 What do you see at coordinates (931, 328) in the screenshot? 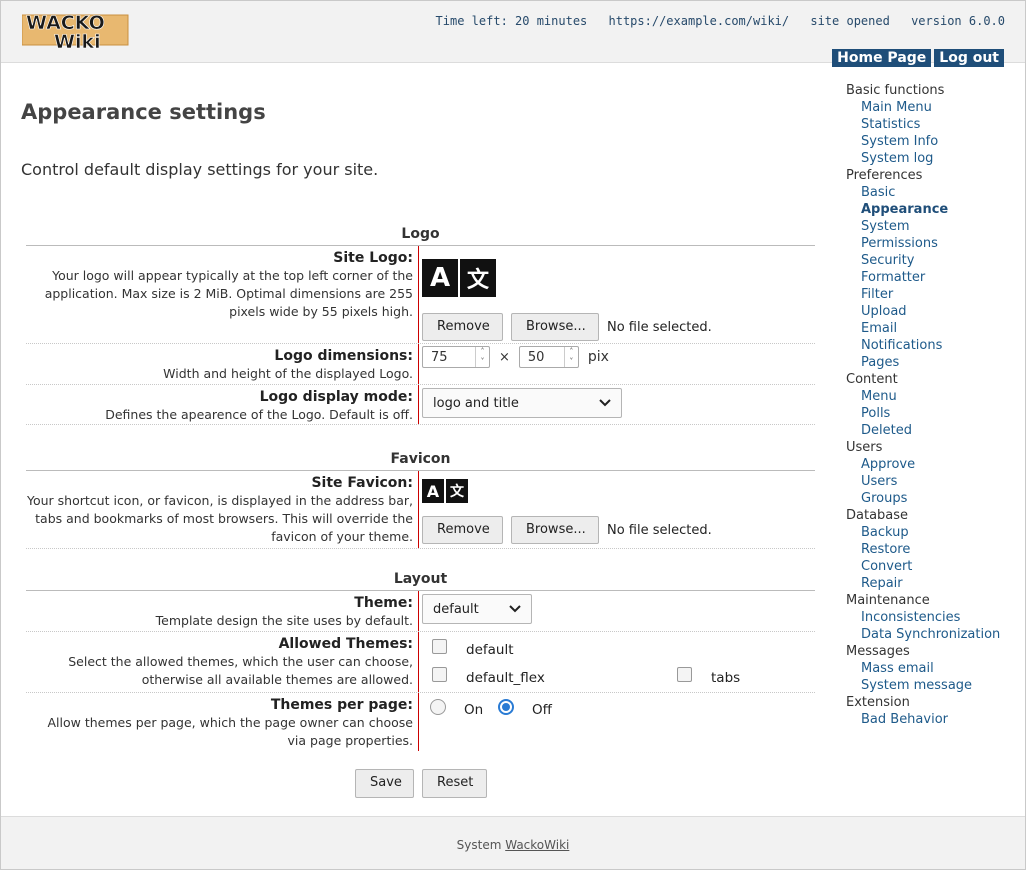
I see `sidebar-item-email: Email` at bounding box center [931, 328].